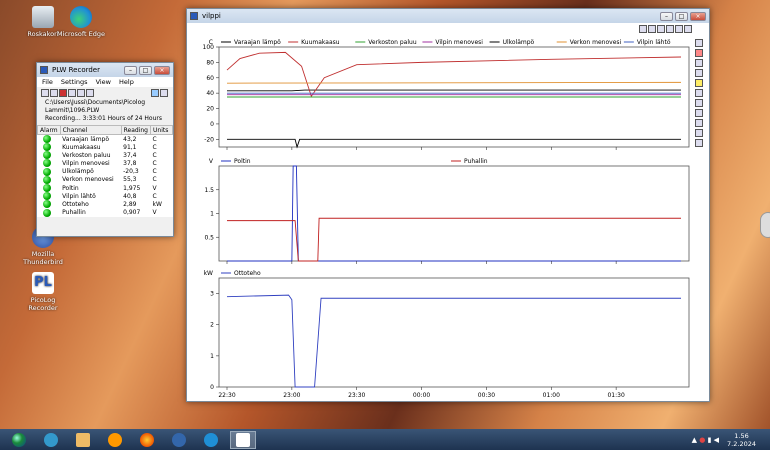 Image resolution: width=770 pixels, height=450 pixels. I want to click on recording-status: Recording... 3:33:01 Hours of 24 Hours, so click(103, 118).